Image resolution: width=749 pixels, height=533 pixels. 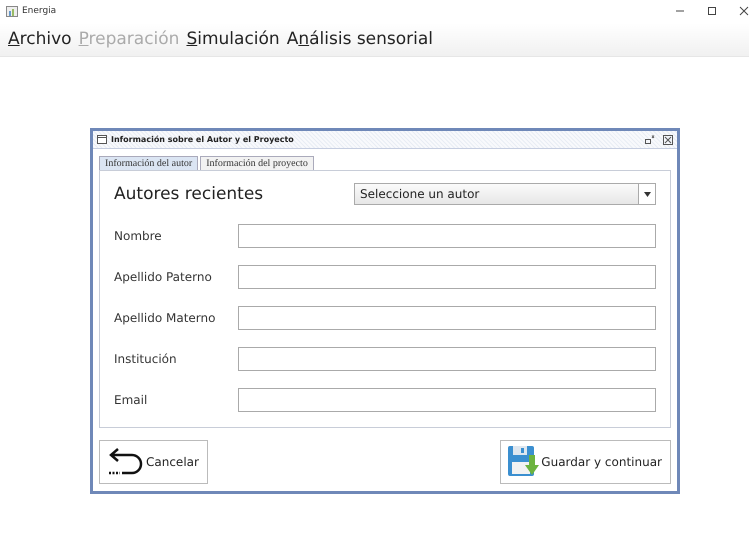 What do you see at coordinates (153, 462) in the screenshot?
I see `cancel-button: Cancelar` at bounding box center [153, 462].